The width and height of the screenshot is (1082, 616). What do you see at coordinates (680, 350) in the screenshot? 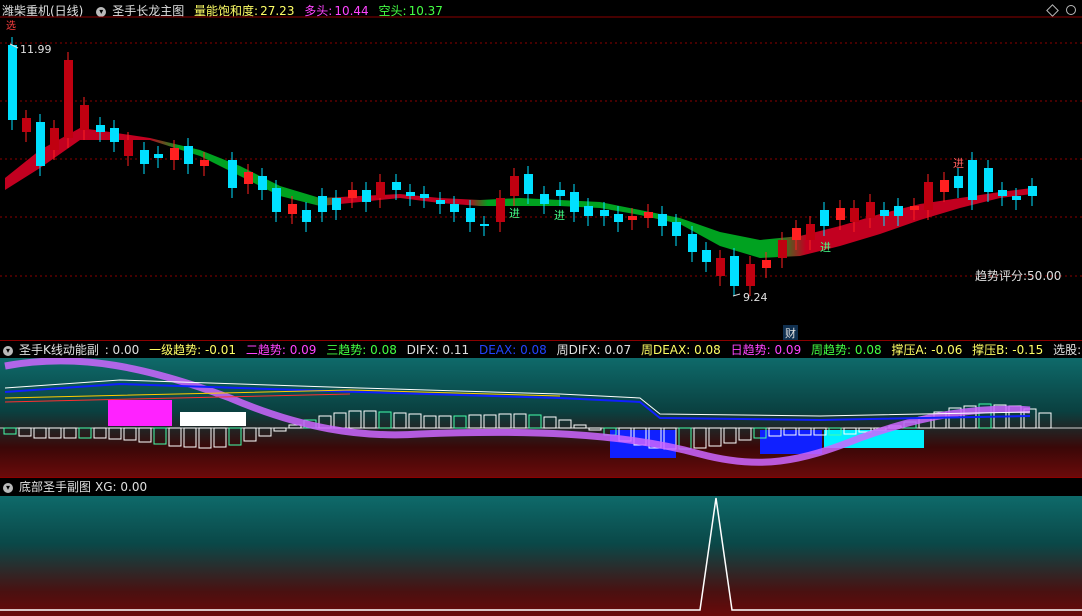
I see `sub1-item: 周DEAX: 0.08` at bounding box center [680, 350].